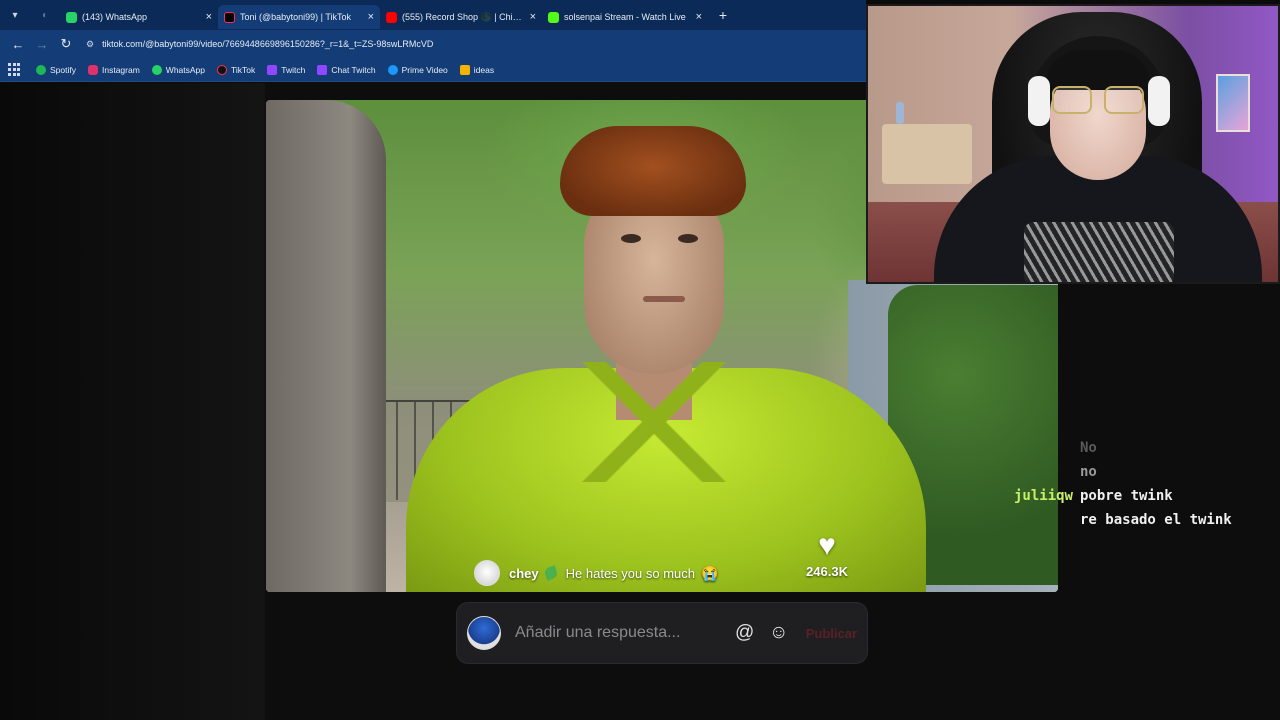 Image resolution: width=1280 pixels, height=720 pixels. What do you see at coordinates (1088, 472) in the screenshot?
I see `chat-text: no` at bounding box center [1088, 472].